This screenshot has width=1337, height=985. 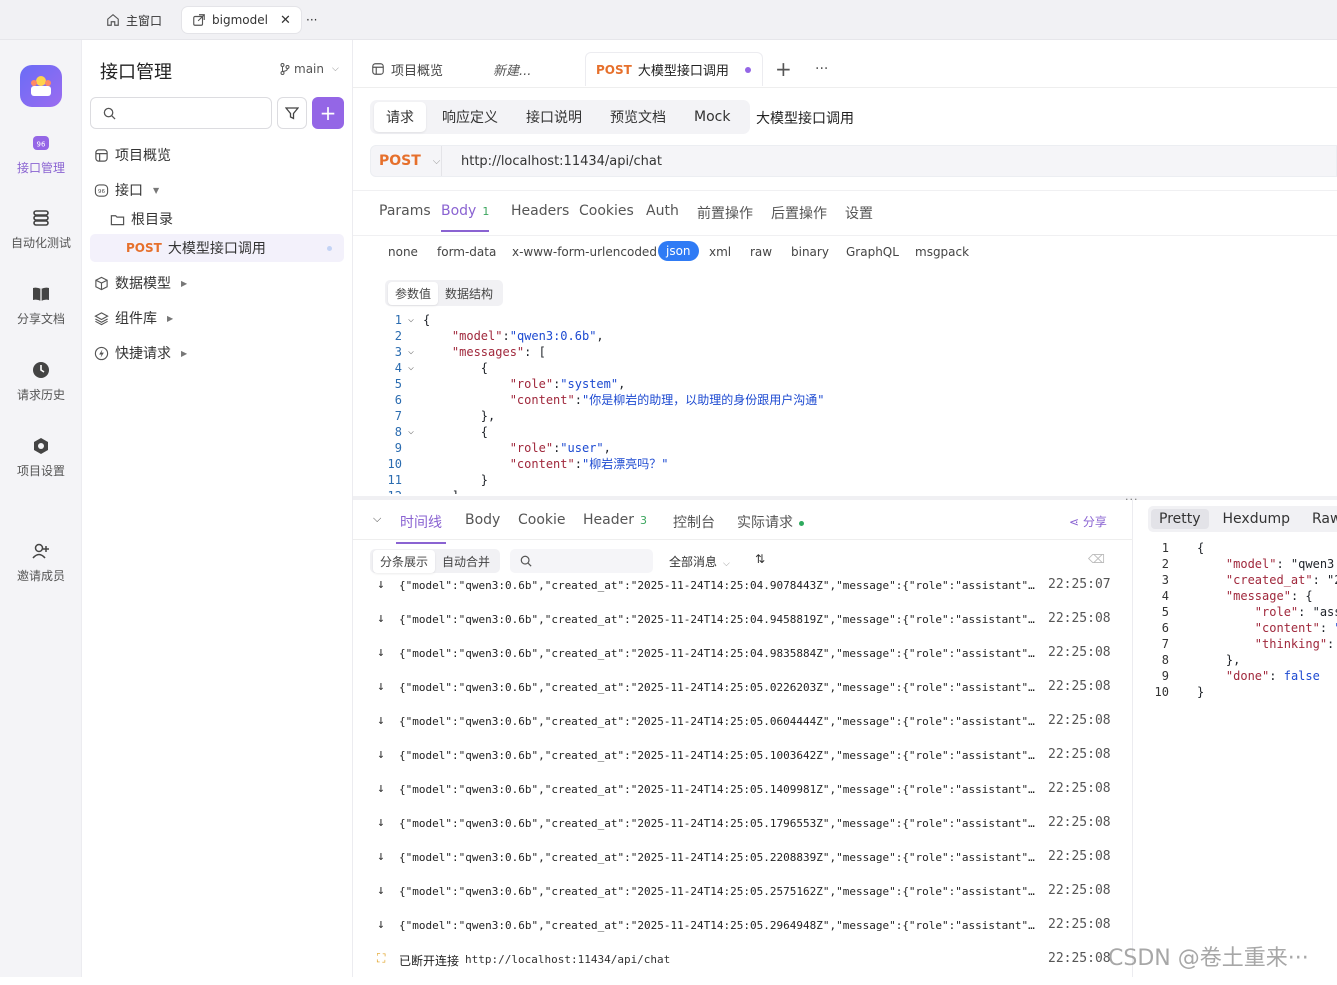 I want to click on tab-cookies: Cookies, so click(x=606, y=211).